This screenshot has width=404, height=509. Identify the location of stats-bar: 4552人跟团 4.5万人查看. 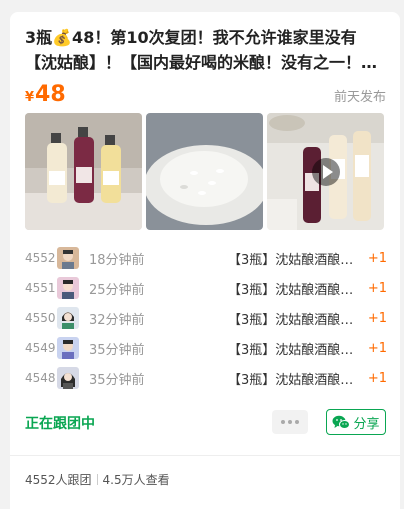
(97, 479).